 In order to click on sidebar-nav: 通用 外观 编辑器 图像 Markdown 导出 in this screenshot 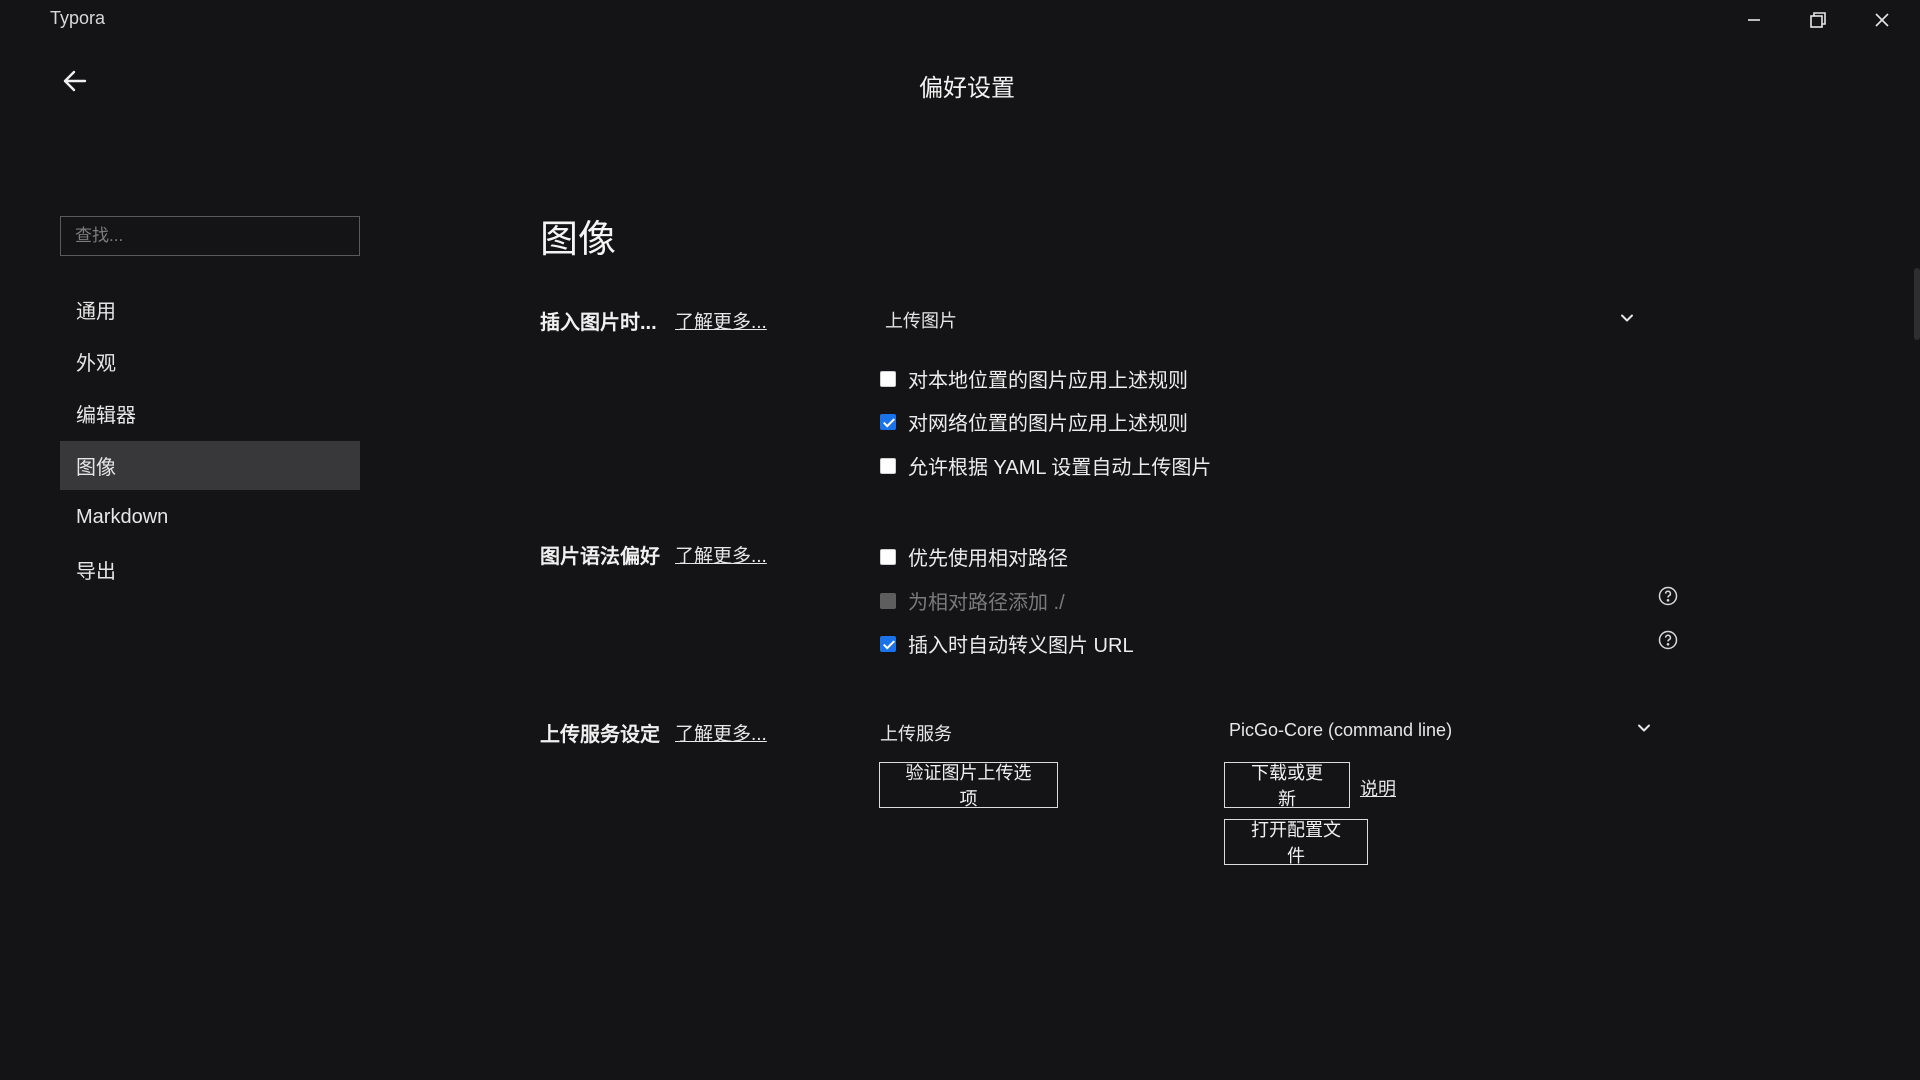, I will do `click(210, 441)`.